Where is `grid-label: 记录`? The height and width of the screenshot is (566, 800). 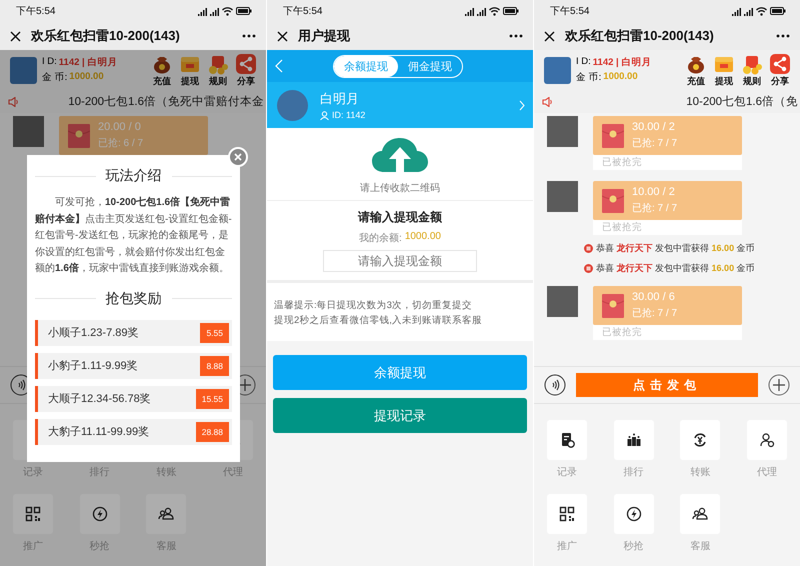
grid-label: 记录 is located at coordinates (567, 473).